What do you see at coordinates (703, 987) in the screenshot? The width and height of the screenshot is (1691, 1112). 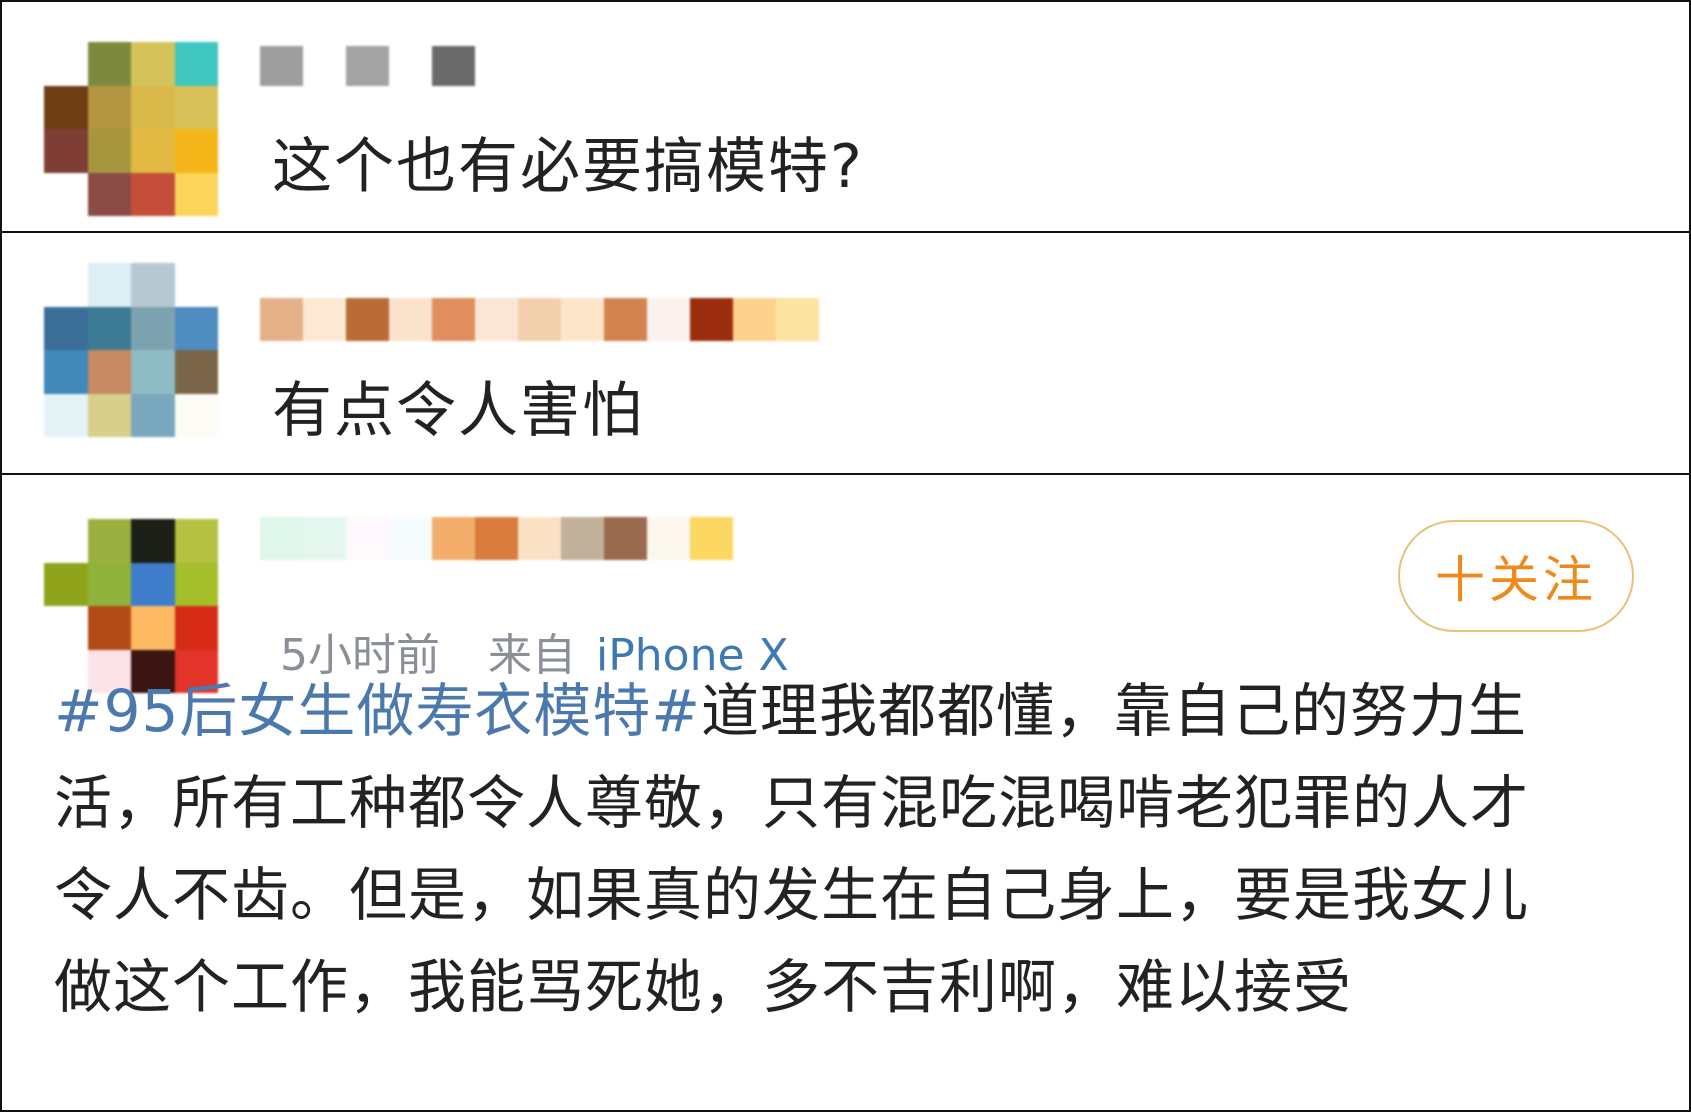 I see `post-body-line-4: 做这个工作，我能骂死她，多不吉利啊，难以接受` at bounding box center [703, 987].